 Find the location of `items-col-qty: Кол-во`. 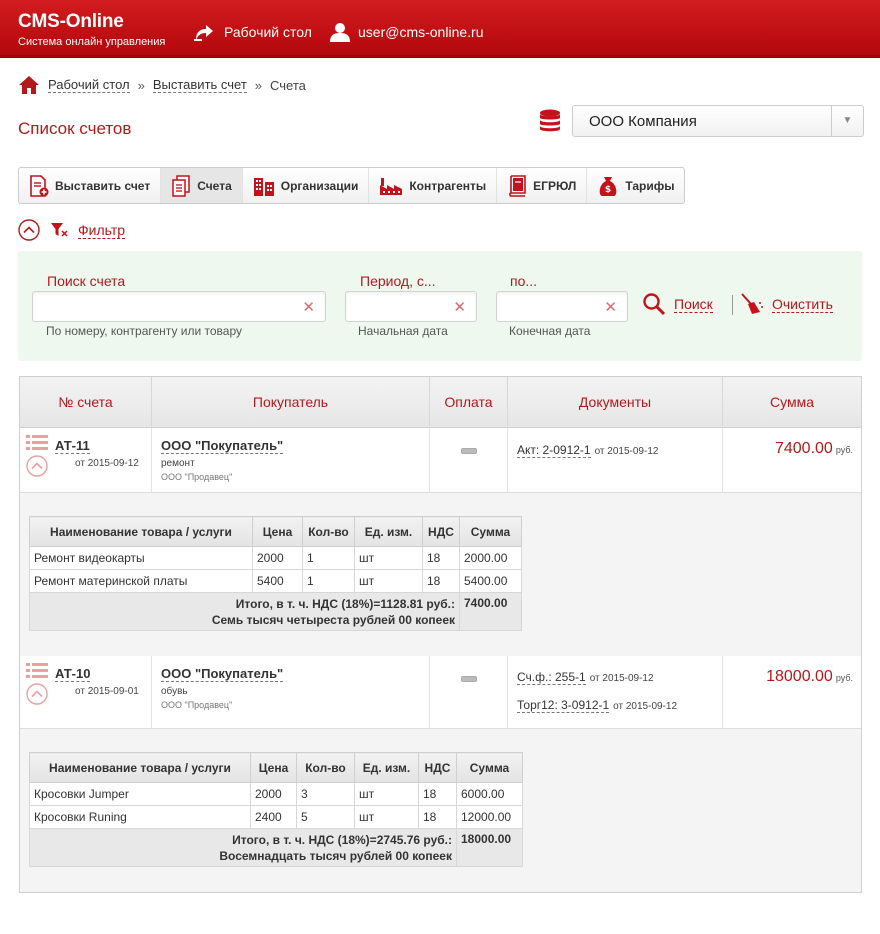

items-col-qty: Кол-во is located at coordinates (328, 531).